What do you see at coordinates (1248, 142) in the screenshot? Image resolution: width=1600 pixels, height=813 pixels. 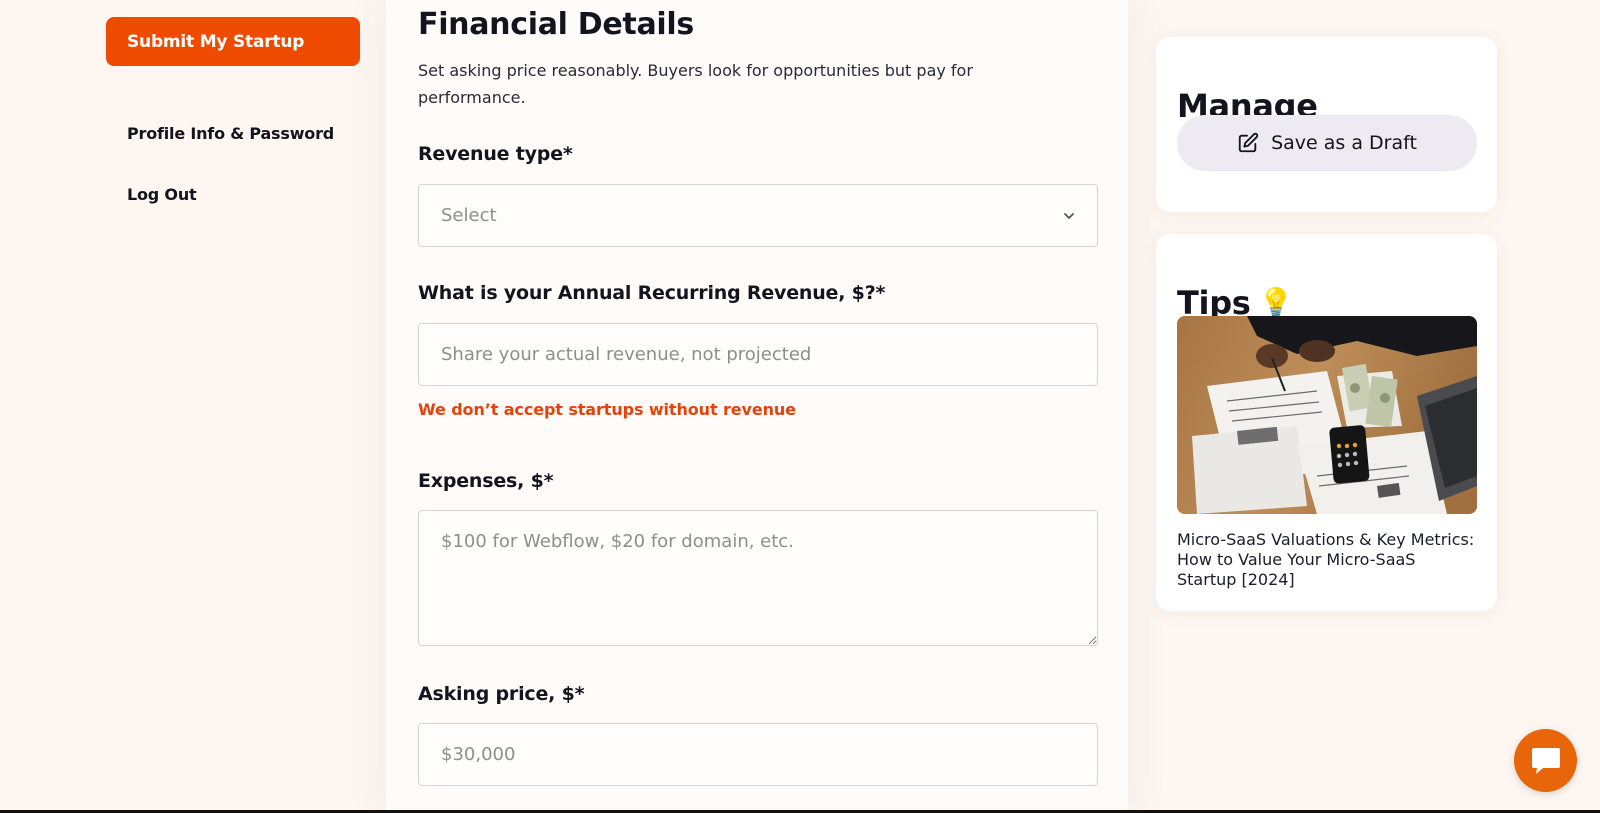 I see `edit-icon` at bounding box center [1248, 142].